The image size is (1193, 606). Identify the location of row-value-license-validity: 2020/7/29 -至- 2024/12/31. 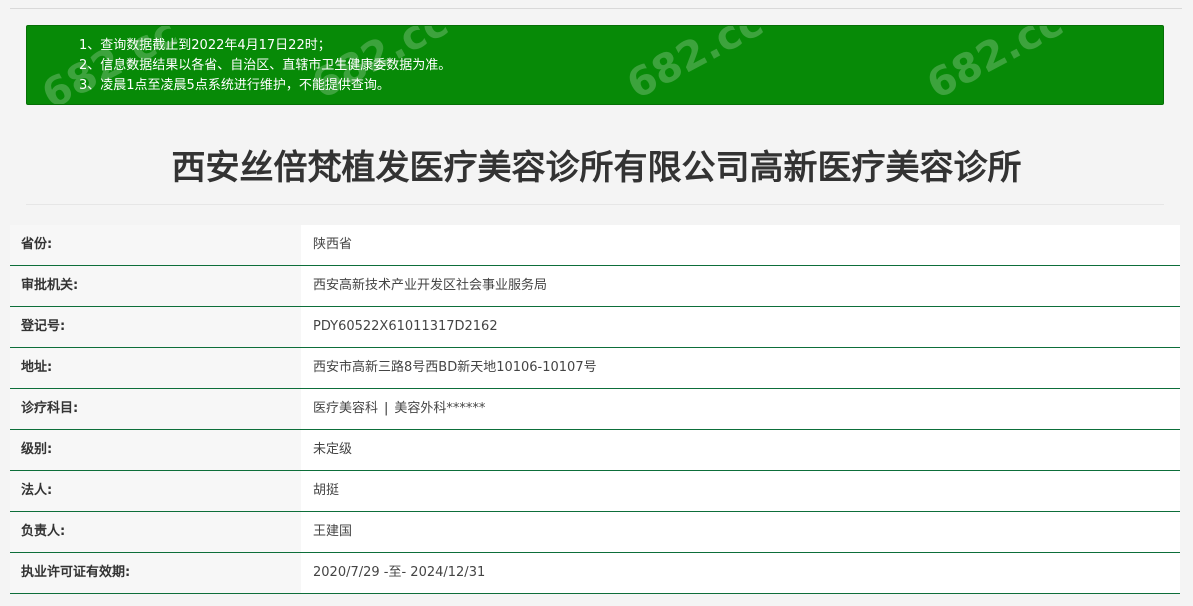
(740, 573).